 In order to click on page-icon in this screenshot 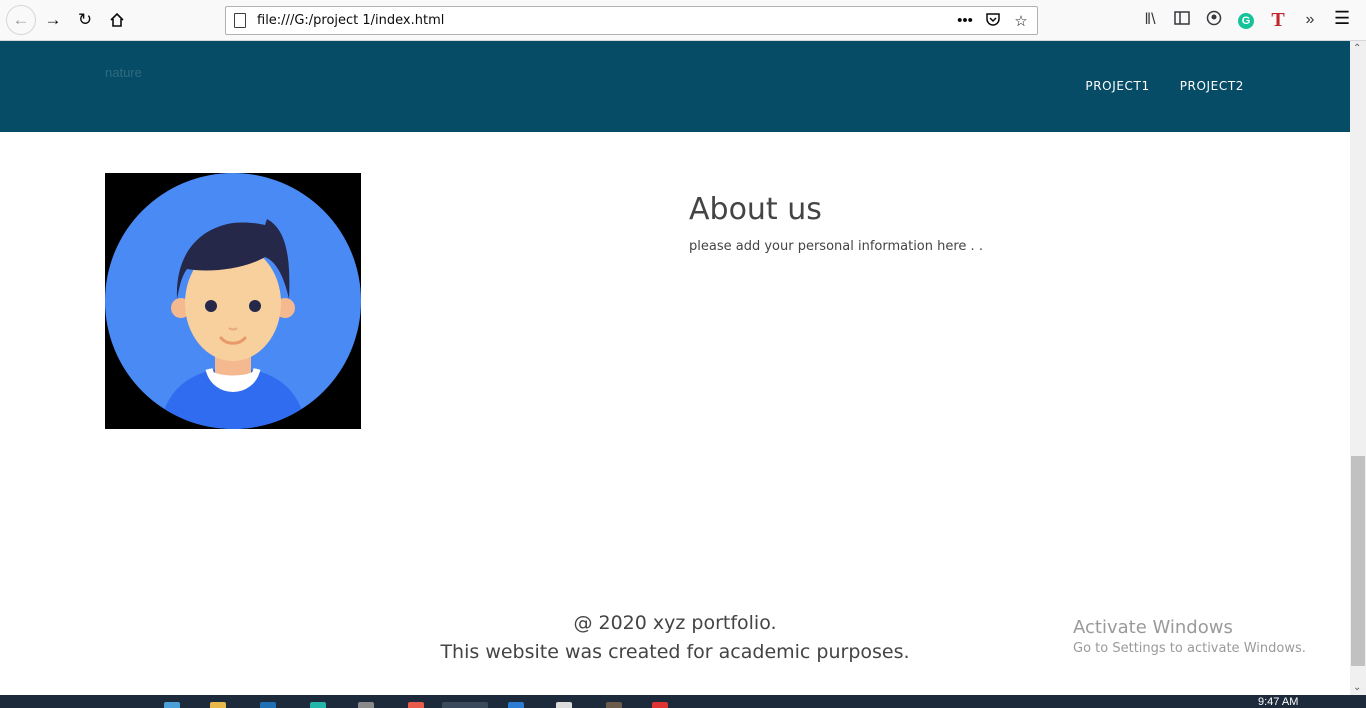, I will do `click(240, 20)`.